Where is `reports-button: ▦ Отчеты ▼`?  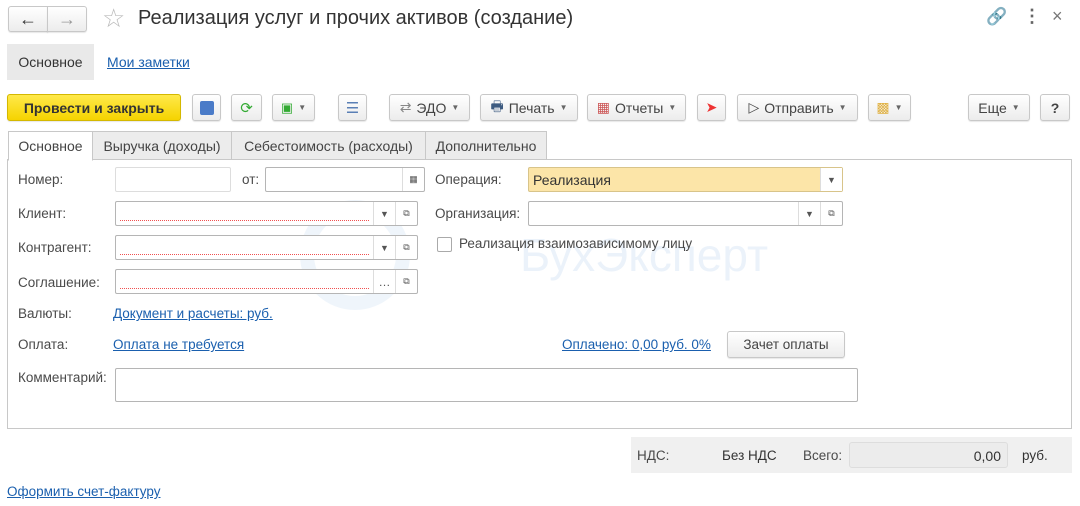
reports-button: ▦ Отчеты ▼ is located at coordinates (636, 107).